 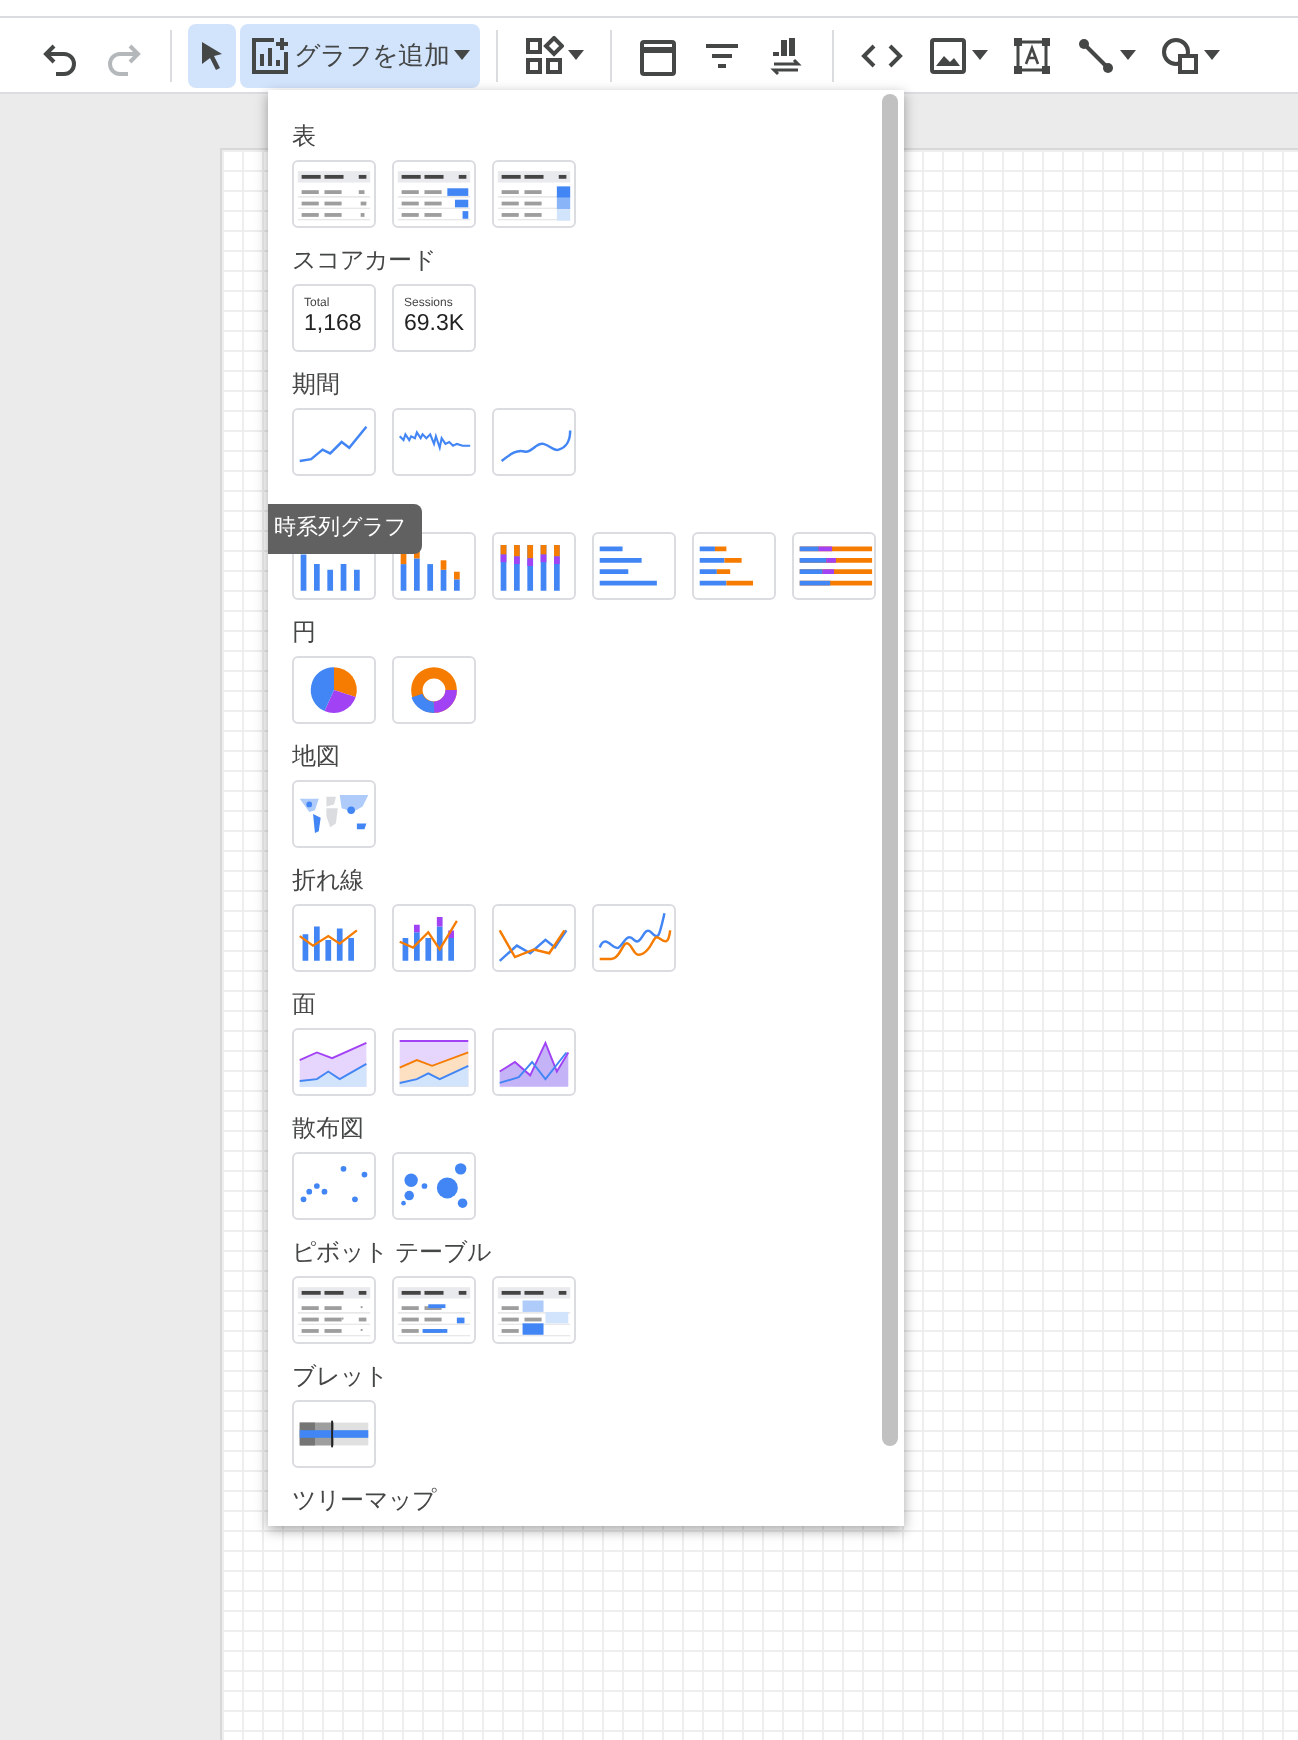 What do you see at coordinates (304, 632) in the screenshot?
I see `section-heading: 円` at bounding box center [304, 632].